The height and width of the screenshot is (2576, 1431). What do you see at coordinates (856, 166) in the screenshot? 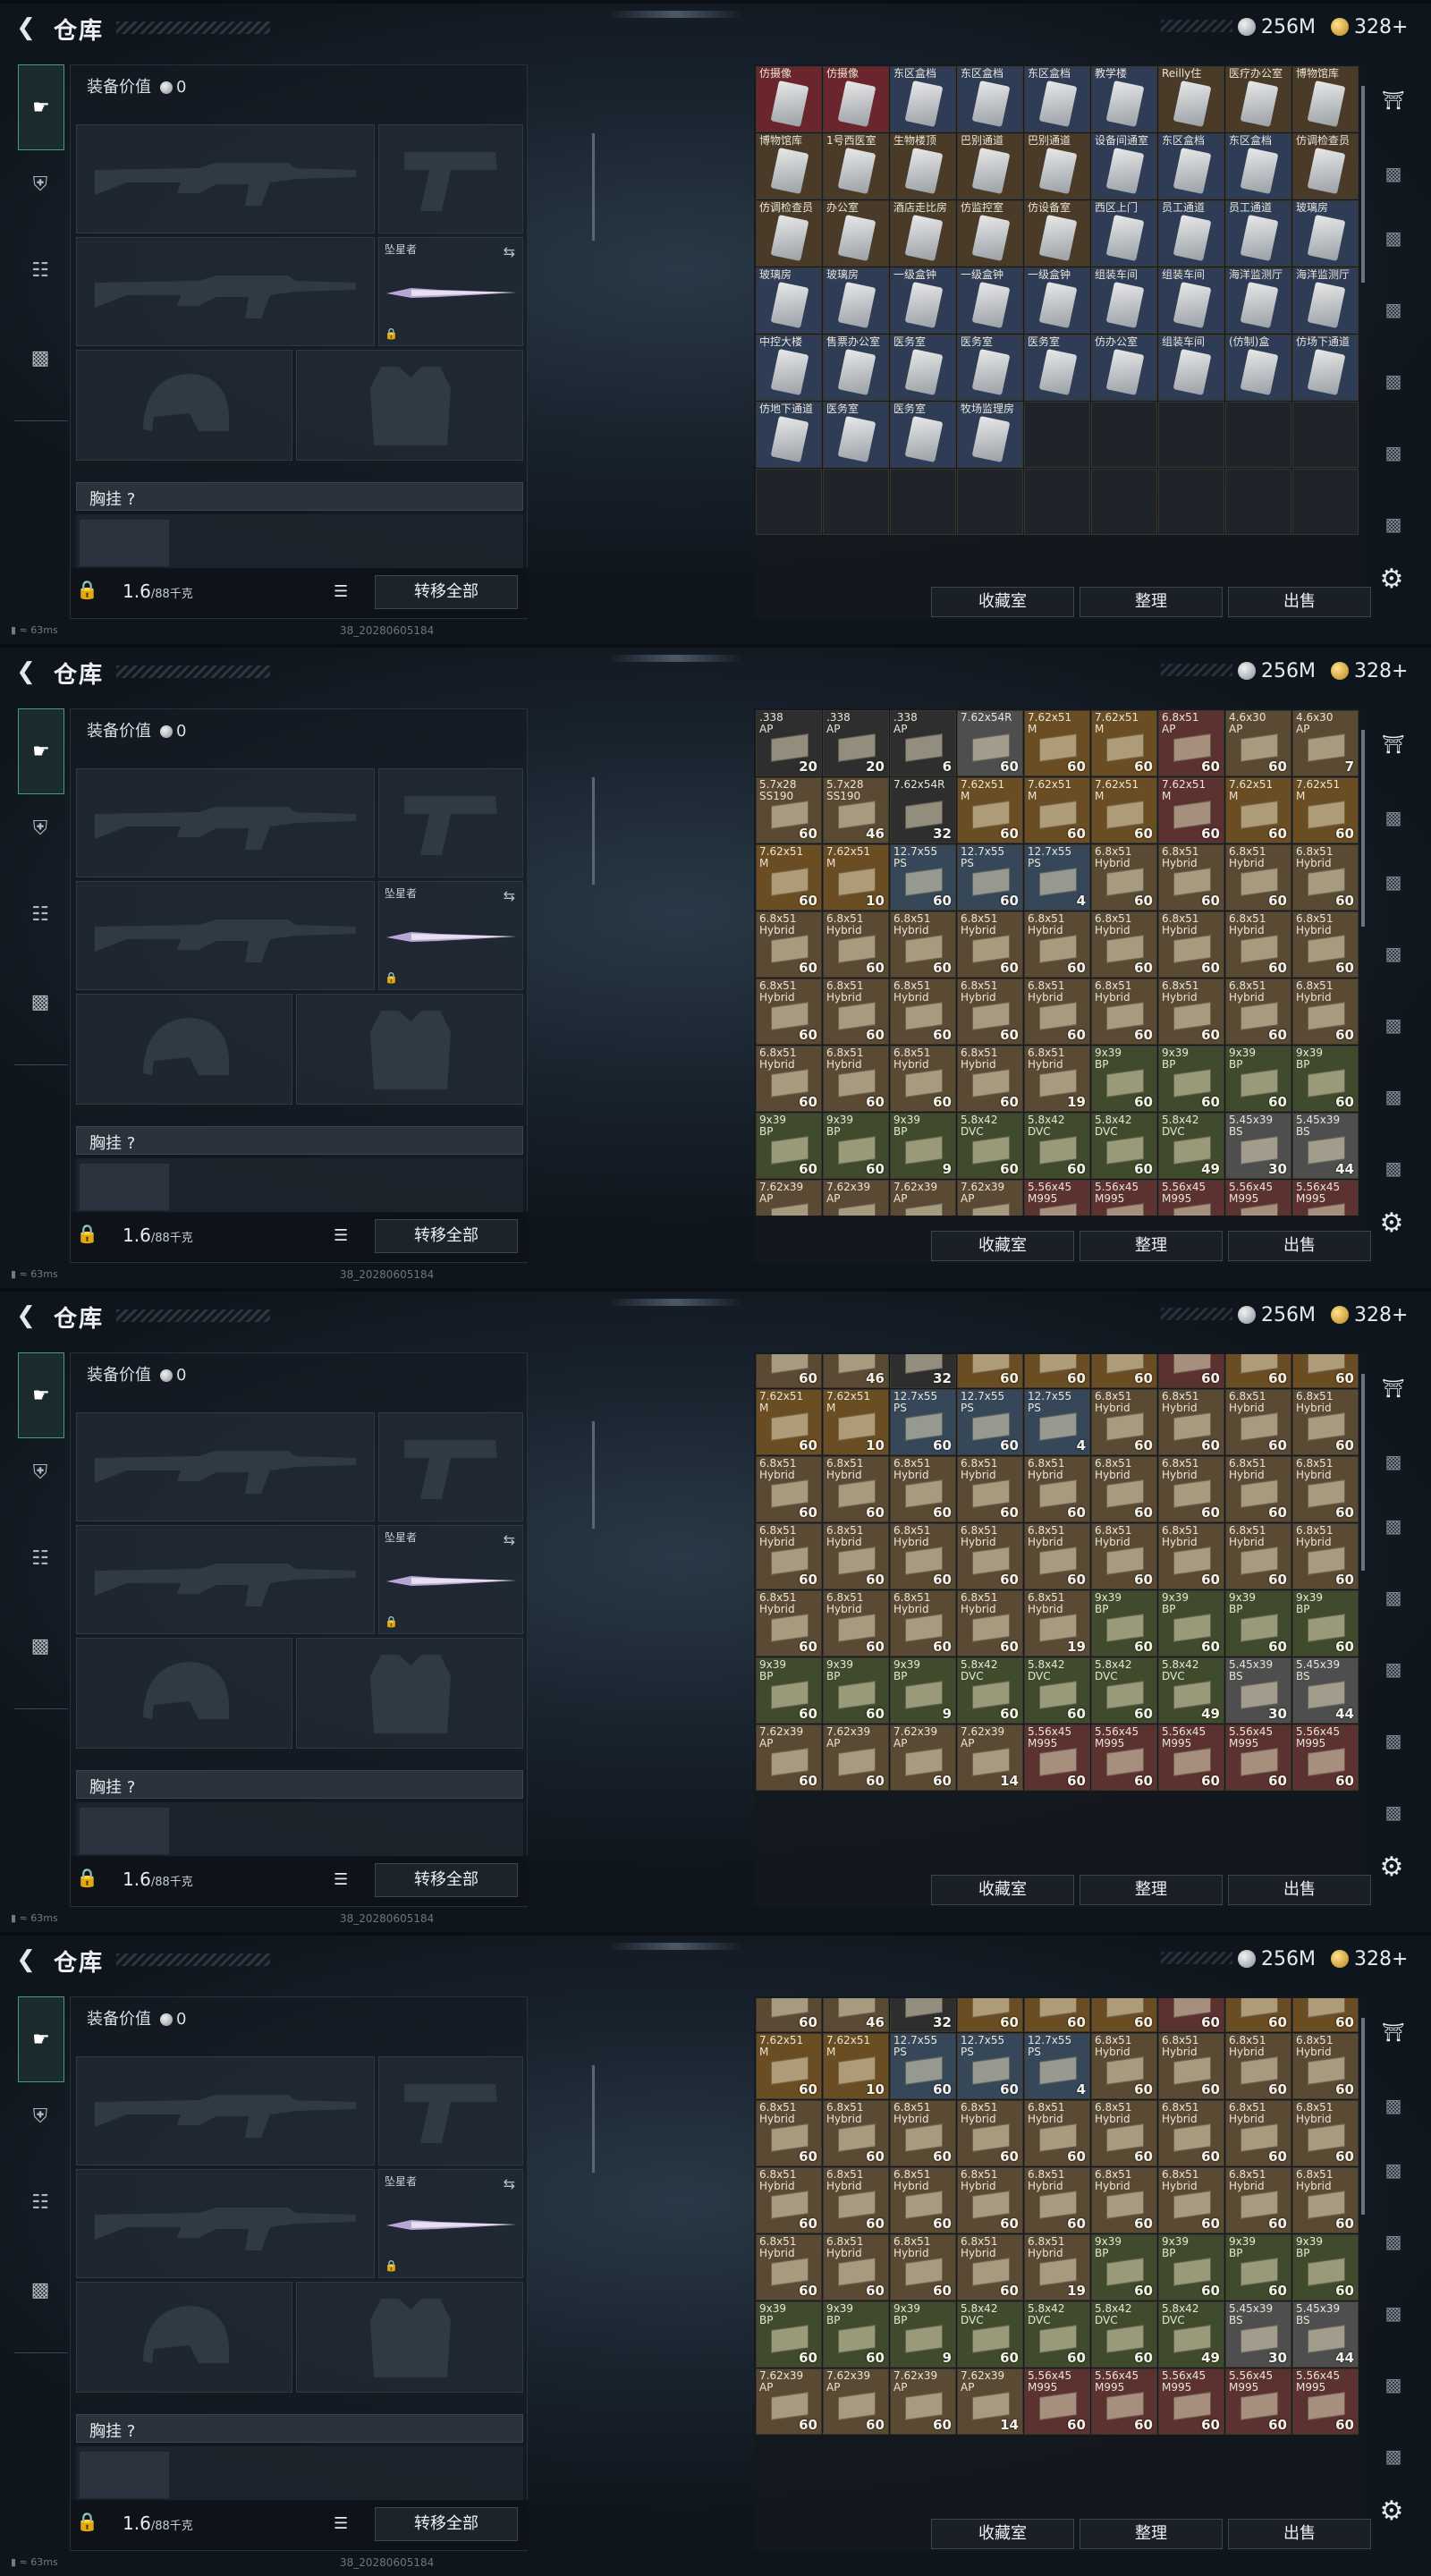
I see `stash-item: 1号西医室` at bounding box center [856, 166].